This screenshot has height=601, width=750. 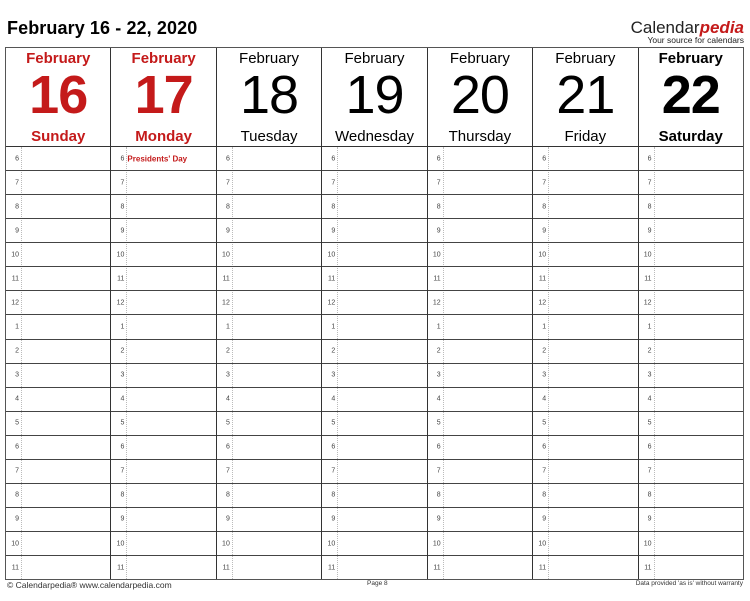 I want to click on hour-slot: 6 Presidents' Day, so click(x=163, y=159).